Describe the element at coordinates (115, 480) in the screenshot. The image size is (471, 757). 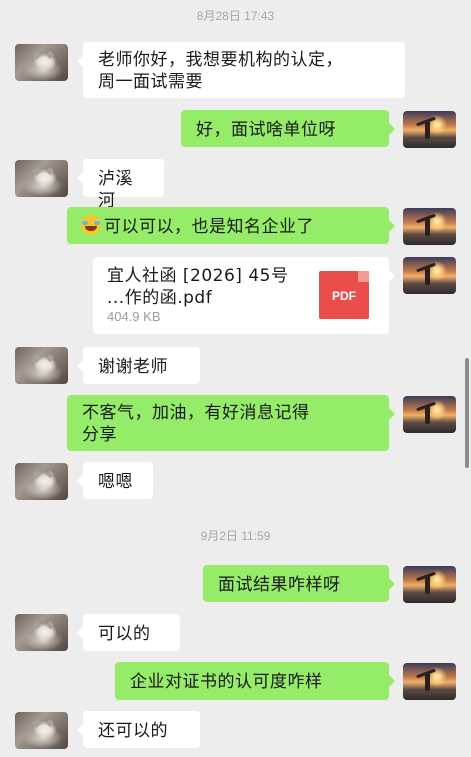
I see `message-bubble: 嗯嗯` at that location.